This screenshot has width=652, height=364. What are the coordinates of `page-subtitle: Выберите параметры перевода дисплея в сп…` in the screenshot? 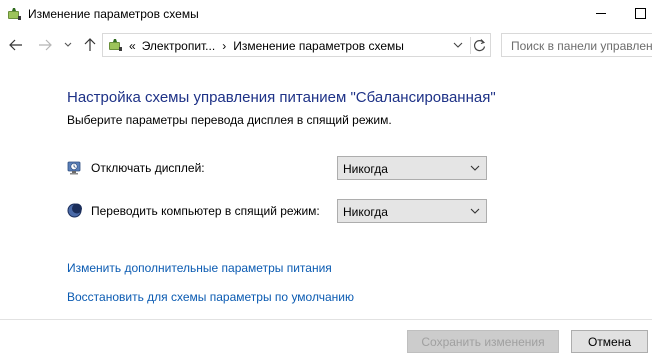 It's located at (229, 120).